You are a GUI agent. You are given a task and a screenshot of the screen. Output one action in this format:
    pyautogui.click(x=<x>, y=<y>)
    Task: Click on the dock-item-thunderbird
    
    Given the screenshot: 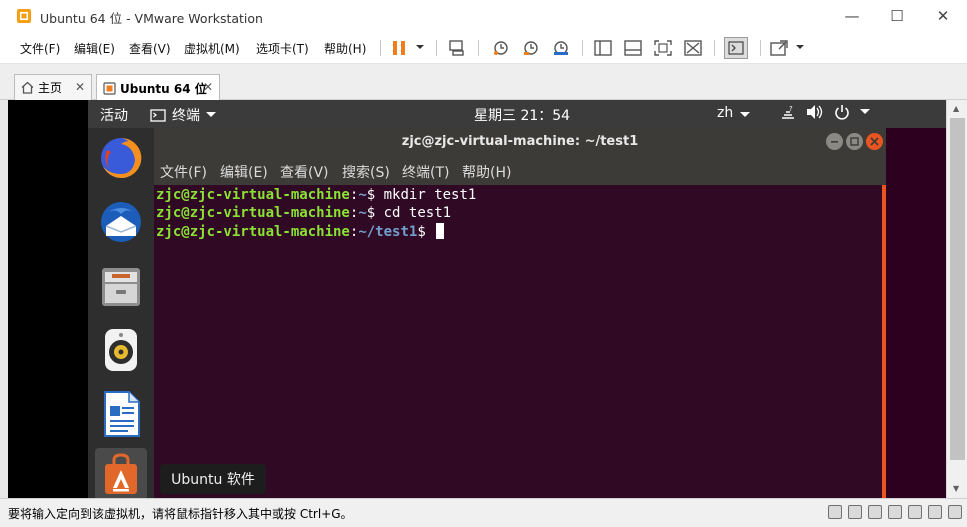 What is the action you would take?
    pyautogui.click(x=121, y=222)
    